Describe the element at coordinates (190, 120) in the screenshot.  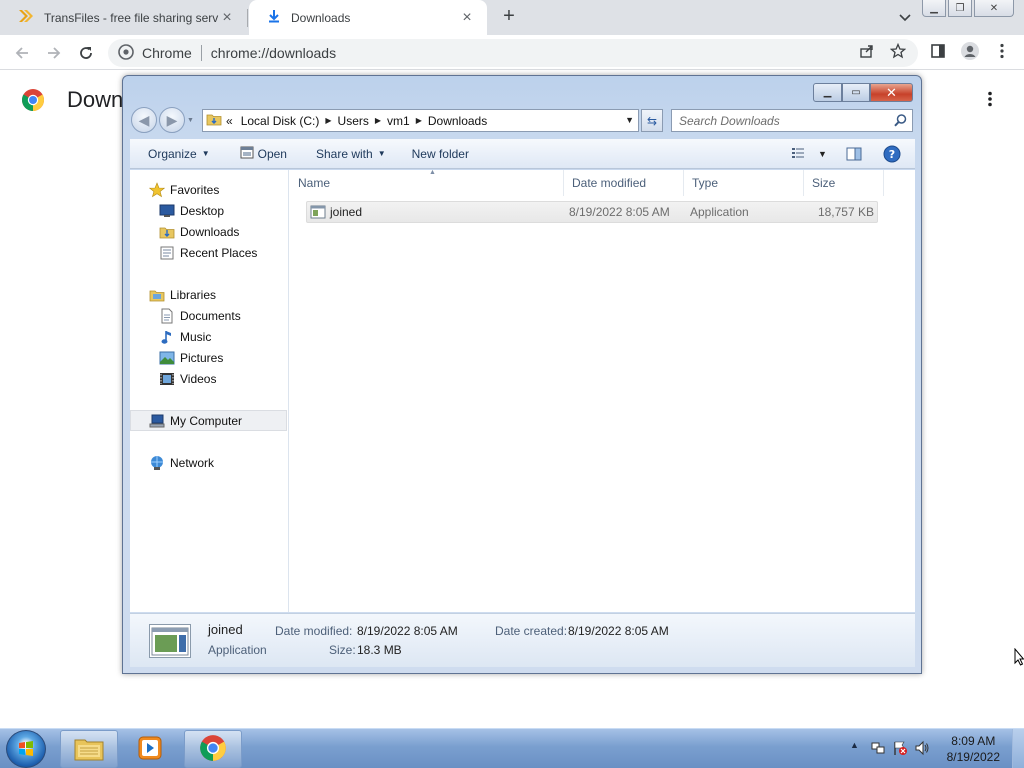
I see `recent-pages-dropdown-icon: ▼` at that location.